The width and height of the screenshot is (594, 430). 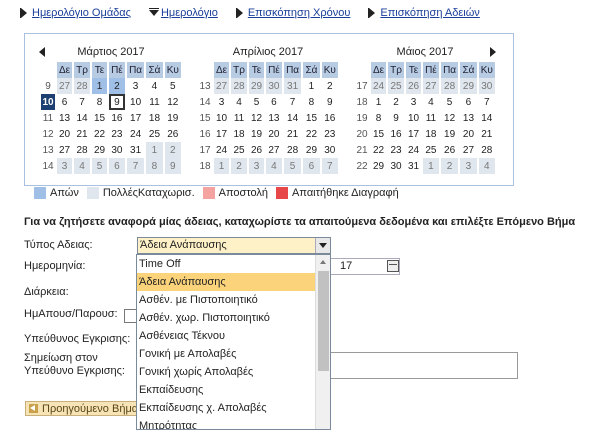 What do you see at coordinates (226, 372) in the screenshot?
I see `dropdown-option: Γονική χωρίς Απολαβές` at bounding box center [226, 372].